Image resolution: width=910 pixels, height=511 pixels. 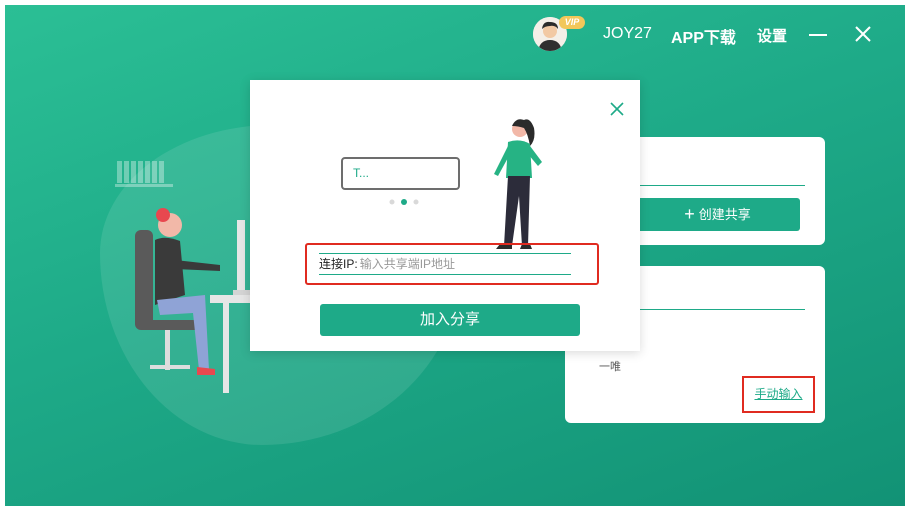 I want to click on ip-label: 连接IP:, so click(x=338, y=264).